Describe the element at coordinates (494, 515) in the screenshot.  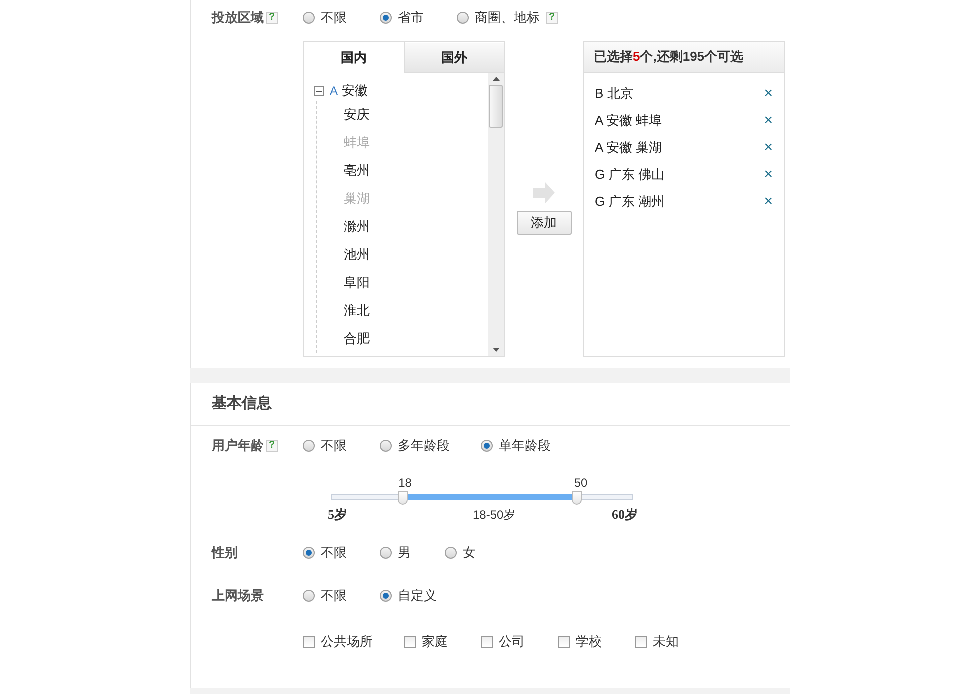
I see `range-label: 18-50岁` at that location.